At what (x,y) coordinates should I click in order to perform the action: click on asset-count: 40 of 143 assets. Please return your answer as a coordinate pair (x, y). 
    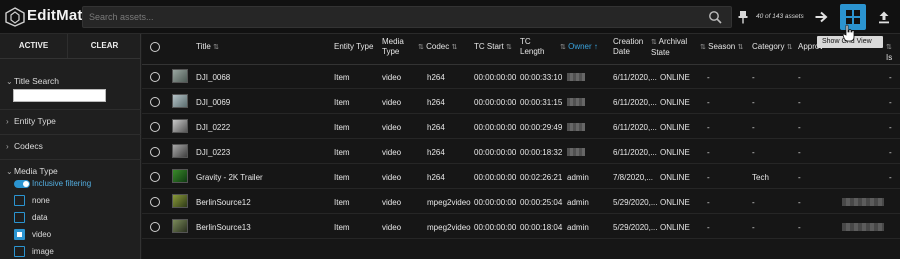
    Looking at the image, I should click on (780, 16).